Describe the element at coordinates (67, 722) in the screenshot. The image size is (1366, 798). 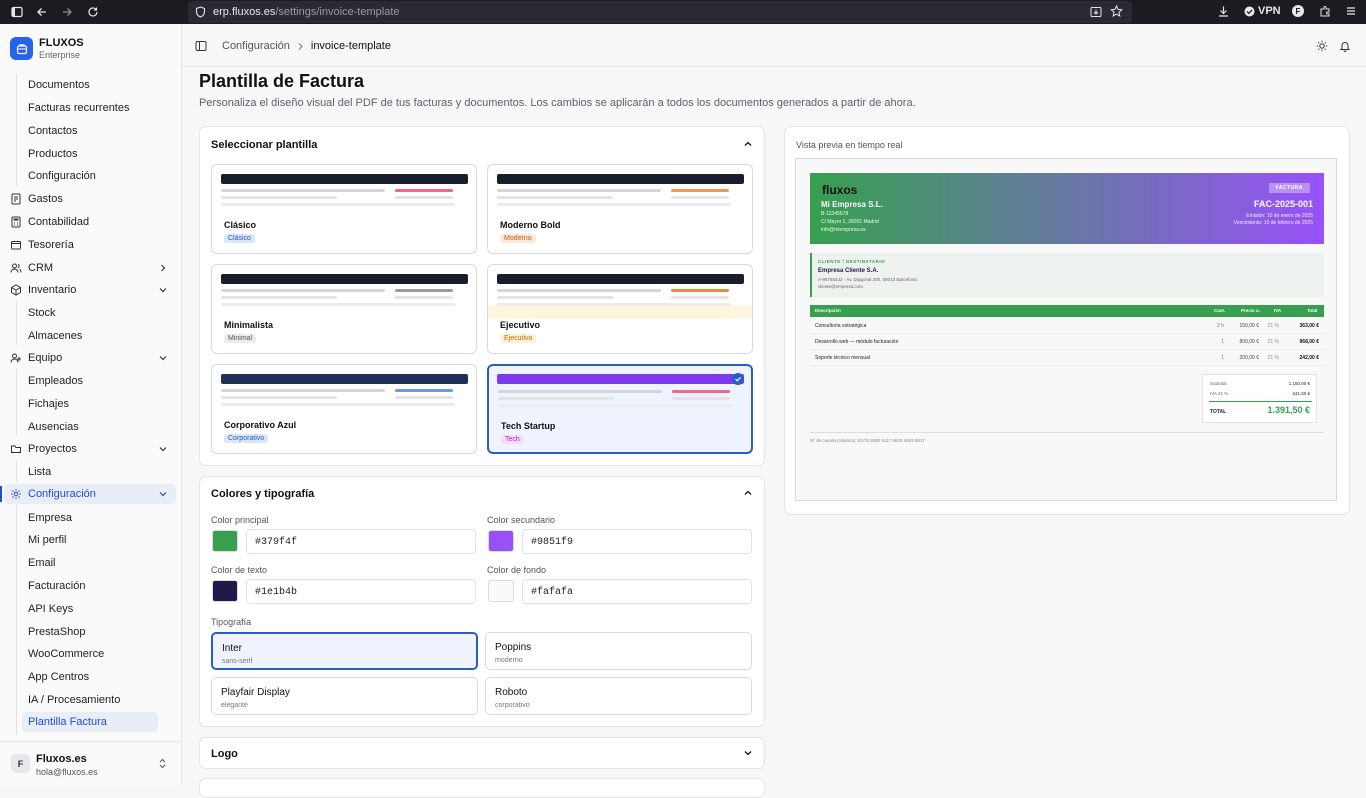
I see `sidebar-item-plantilla-factura: Plantilla Factura` at that location.